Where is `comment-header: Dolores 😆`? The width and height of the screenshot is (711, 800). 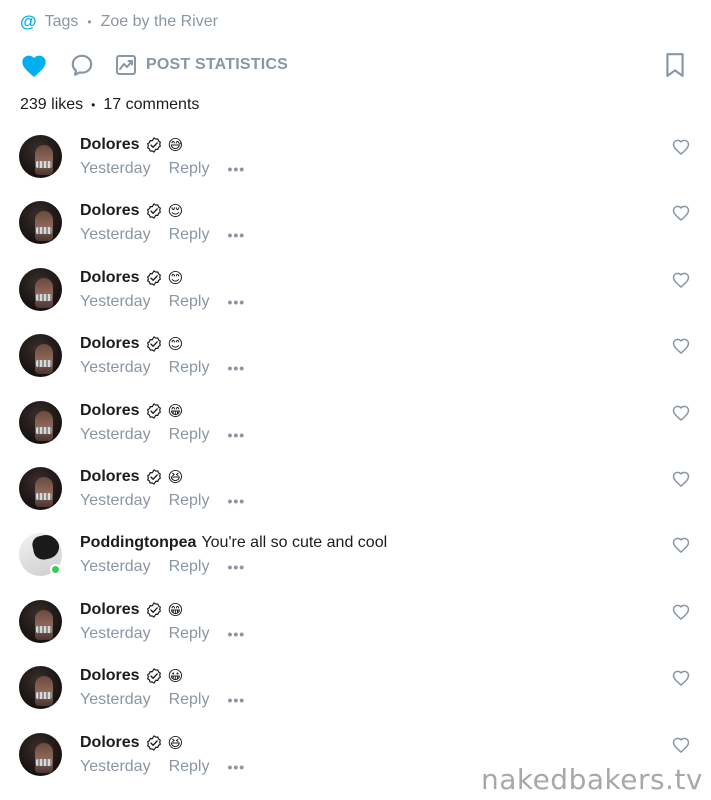
comment-header: Dolores 😆 is located at coordinates (162, 743).